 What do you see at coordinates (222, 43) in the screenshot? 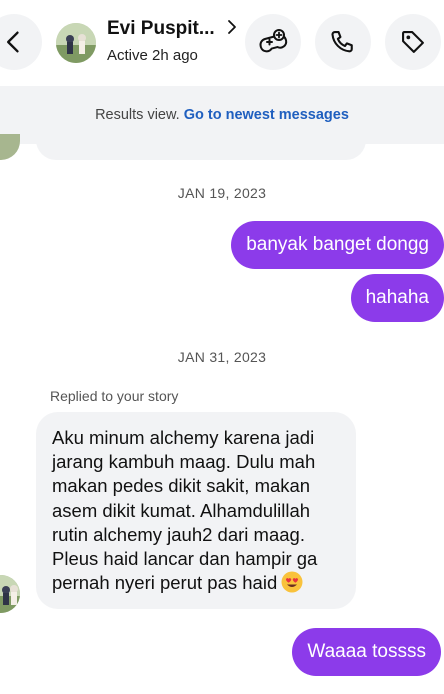
I see `chat-header: Evi Puspit... Active 2h ago` at bounding box center [222, 43].